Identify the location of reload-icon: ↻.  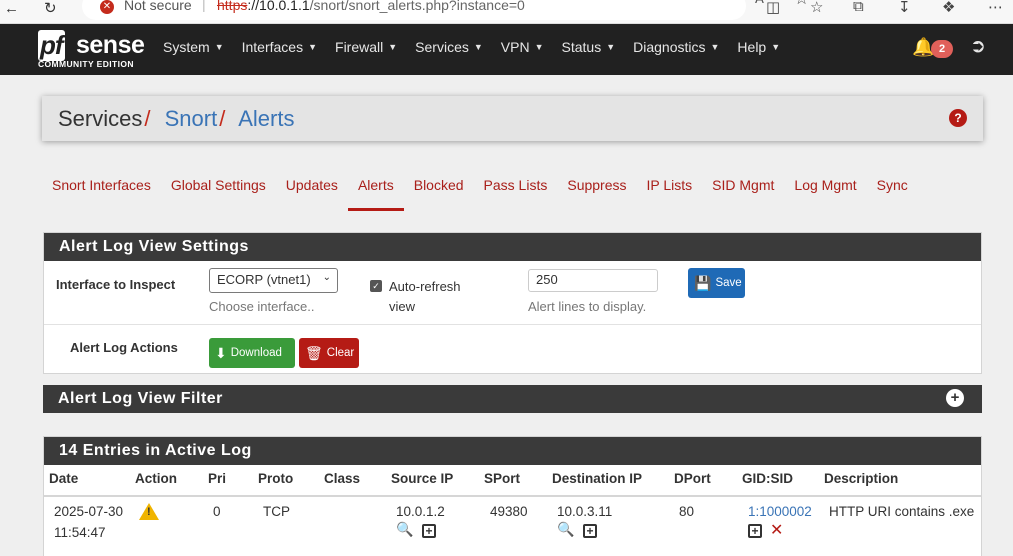
(50, 8).